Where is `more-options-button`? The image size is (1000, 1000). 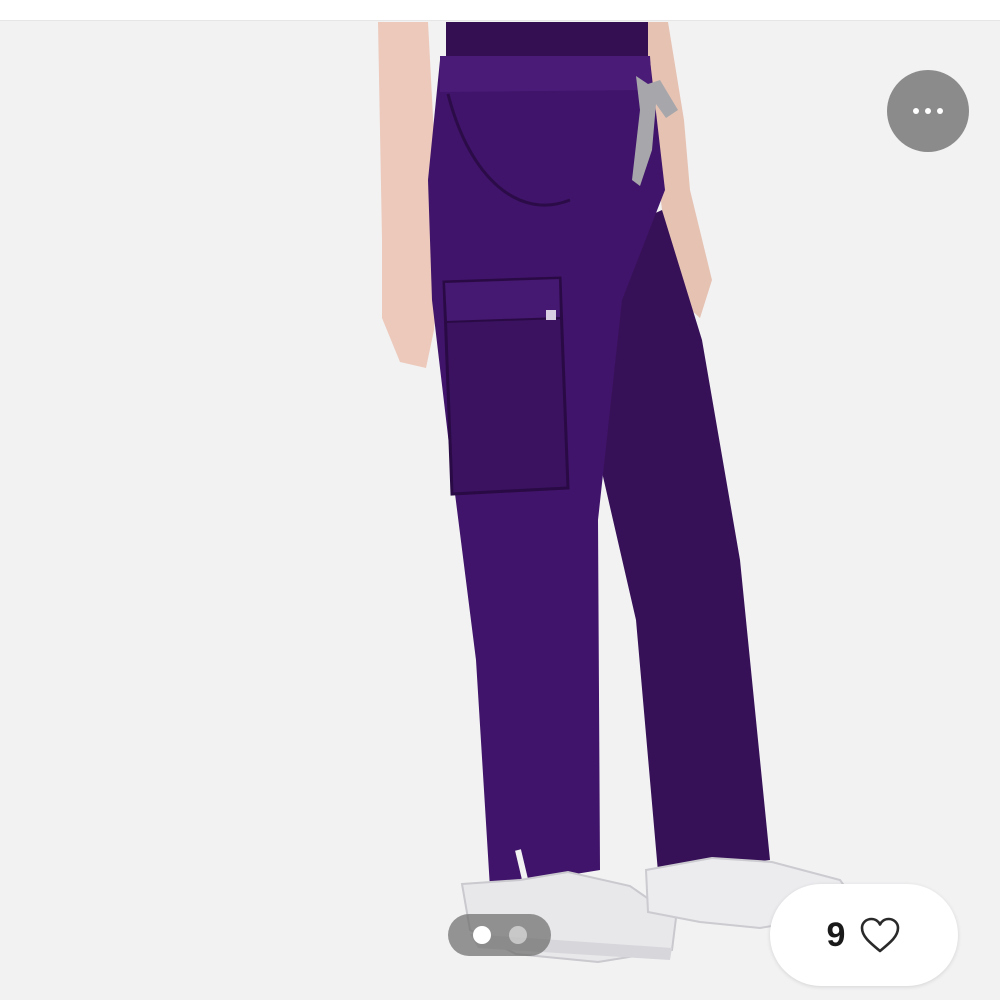
more-options-button is located at coordinates (928, 111).